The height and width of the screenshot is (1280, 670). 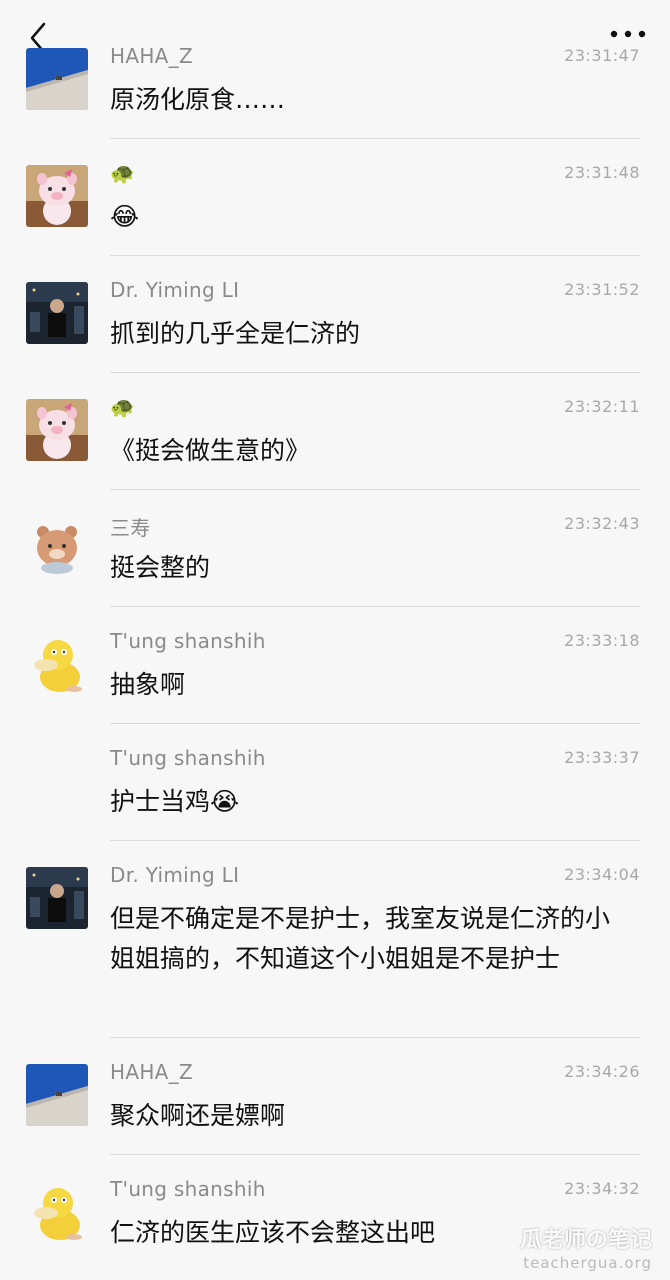 What do you see at coordinates (602, 55) in the screenshot?
I see `timestamp: 23:31:47` at bounding box center [602, 55].